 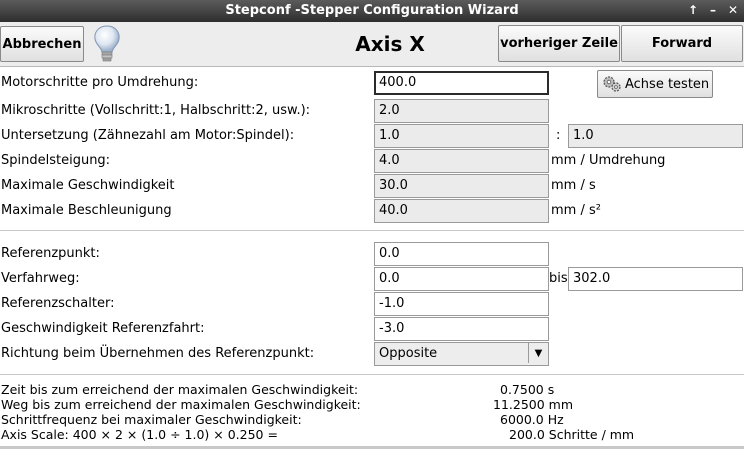 What do you see at coordinates (461, 304) in the screenshot?
I see `home-switch-input: -1.0` at bounding box center [461, 304].